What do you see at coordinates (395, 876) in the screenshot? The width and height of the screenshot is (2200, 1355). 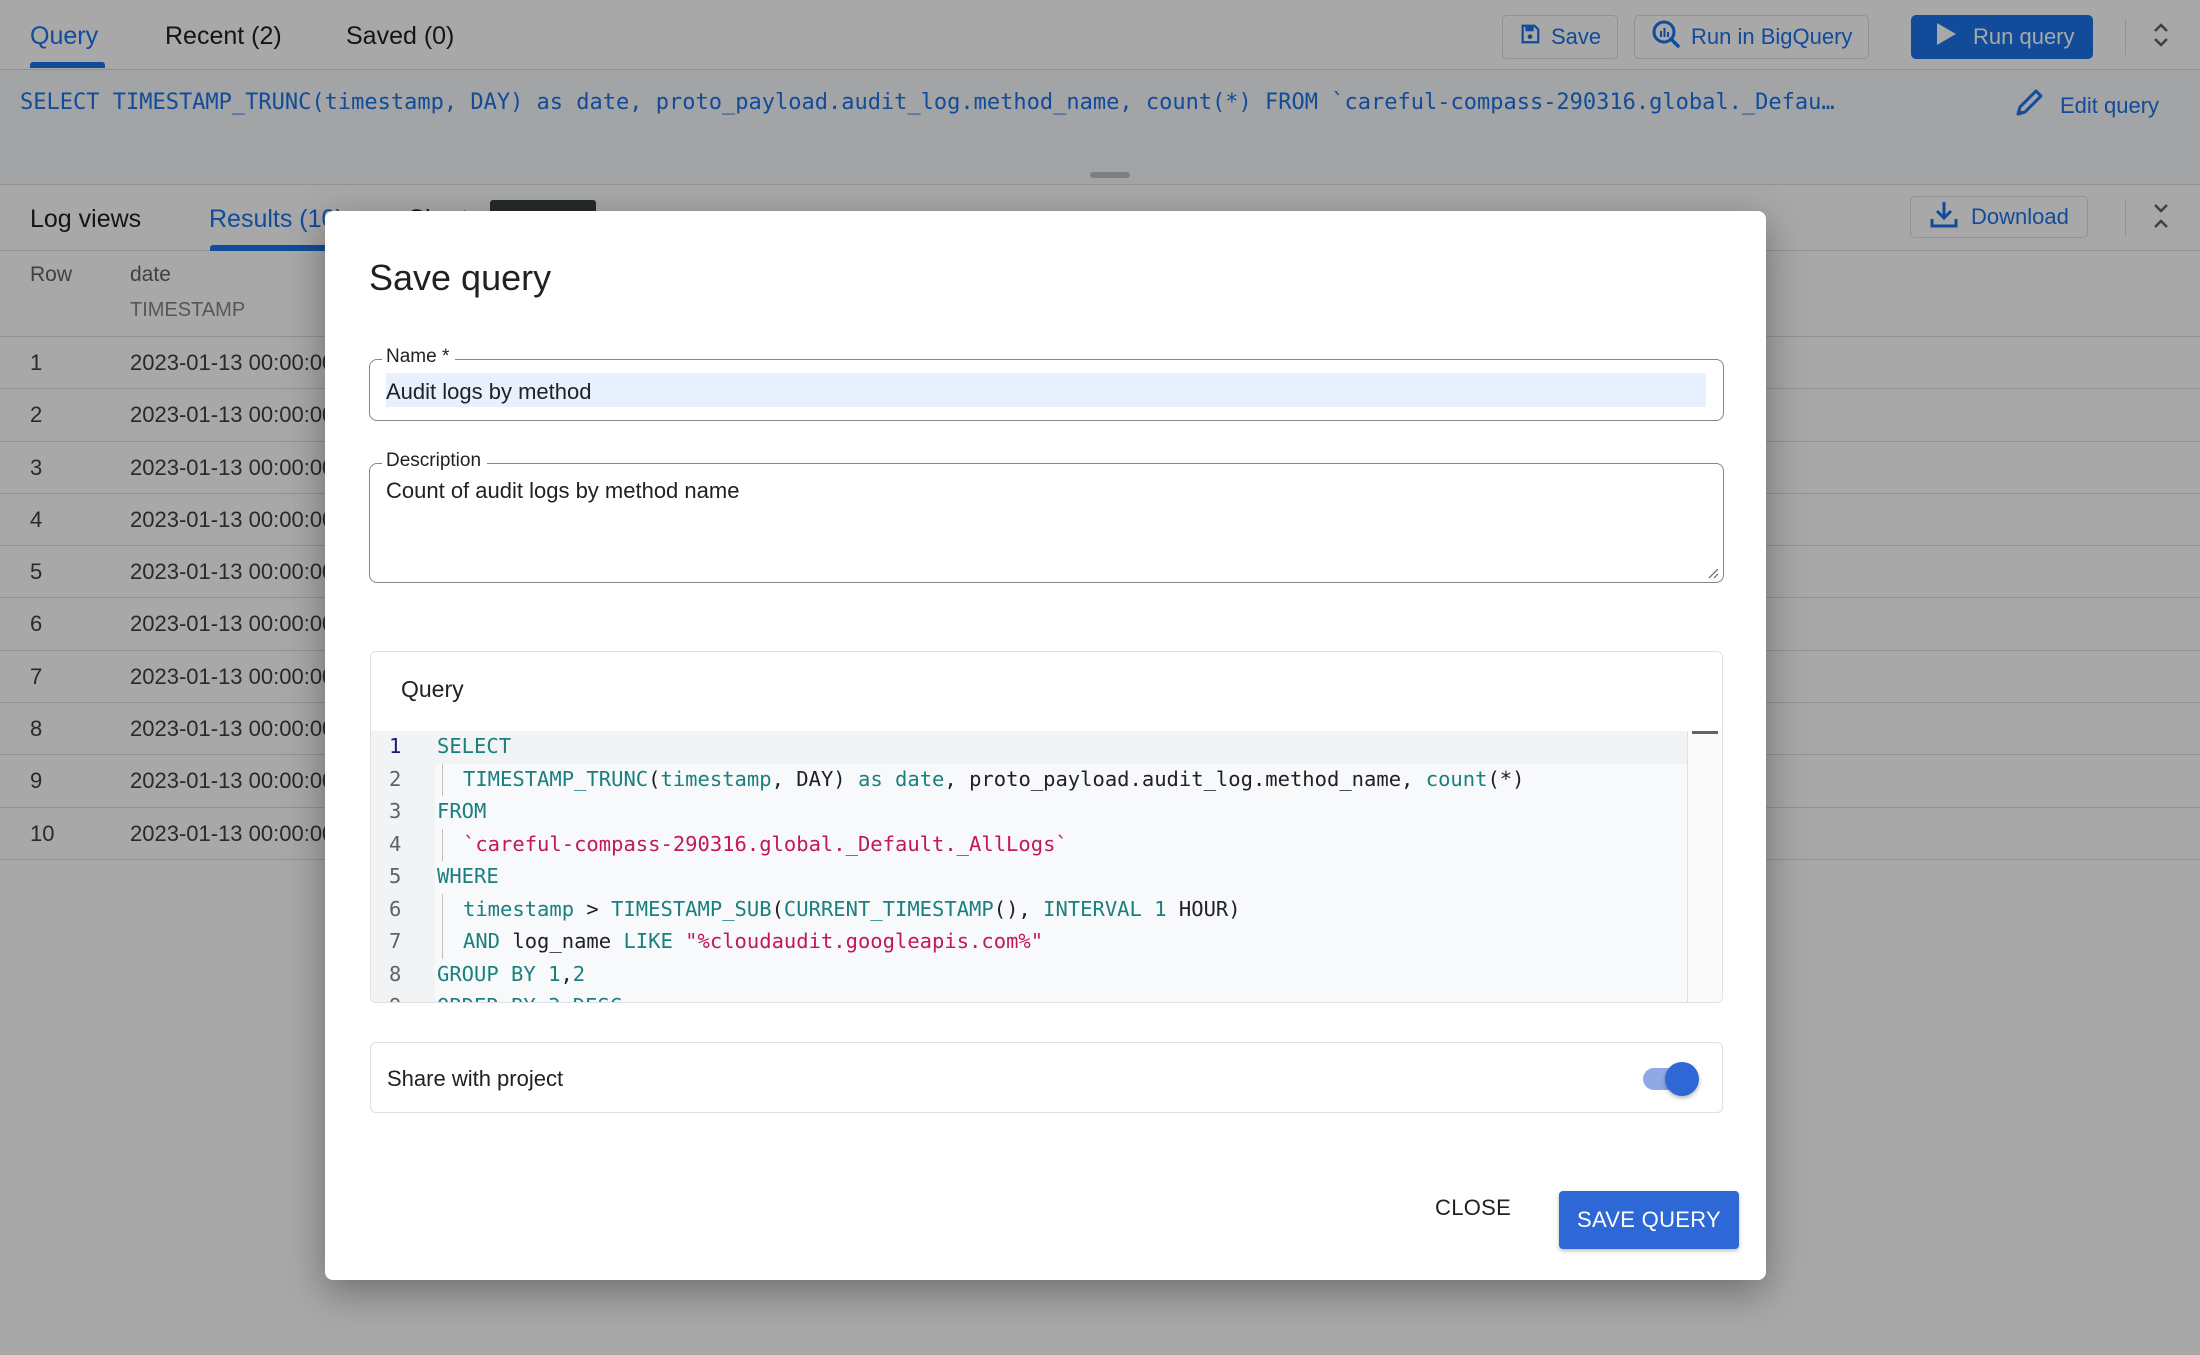 I see `line-number: 5` at bounding box center [395, 876].